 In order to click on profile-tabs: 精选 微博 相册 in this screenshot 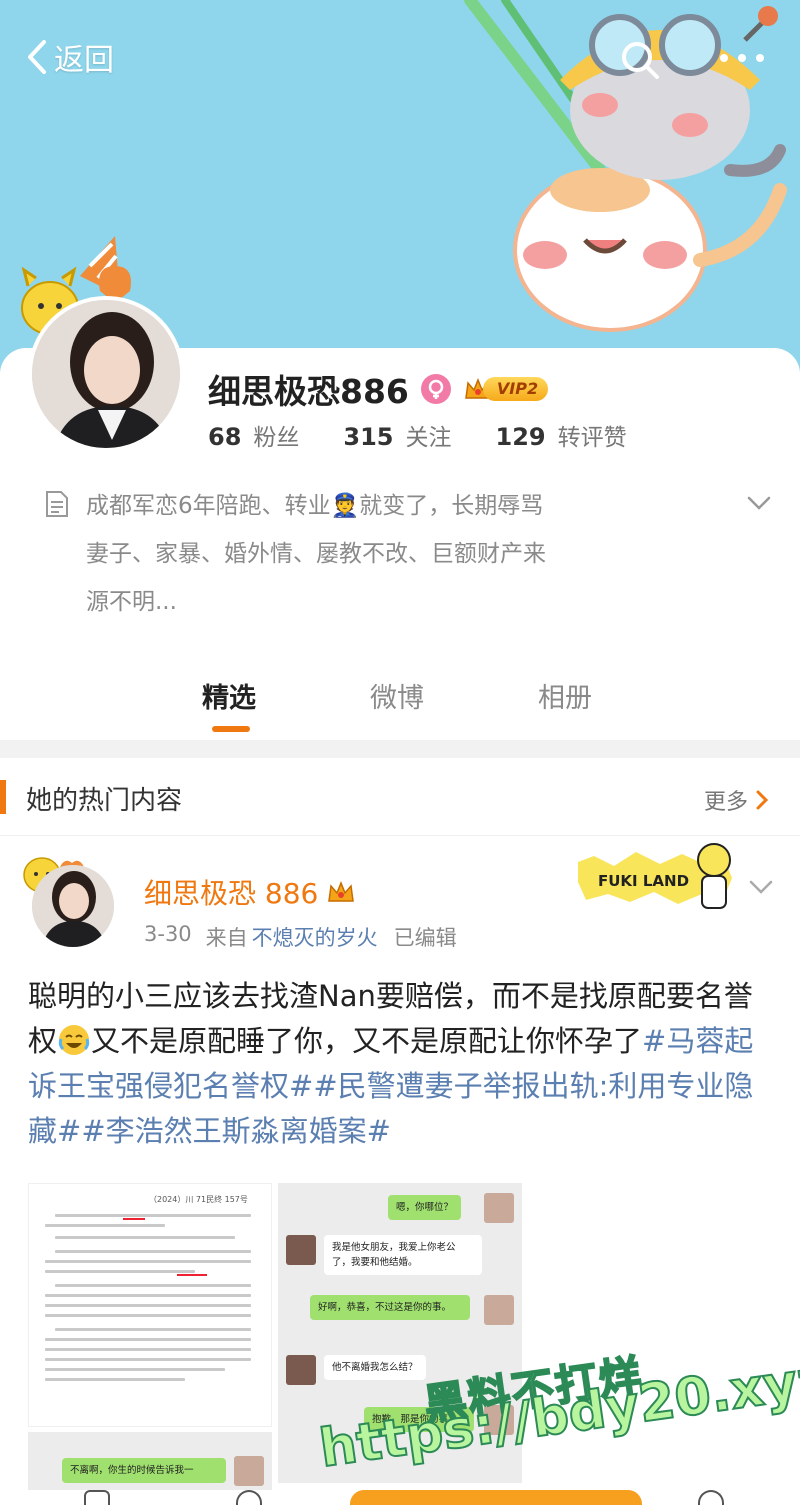, I will do `click(400, 700)`.